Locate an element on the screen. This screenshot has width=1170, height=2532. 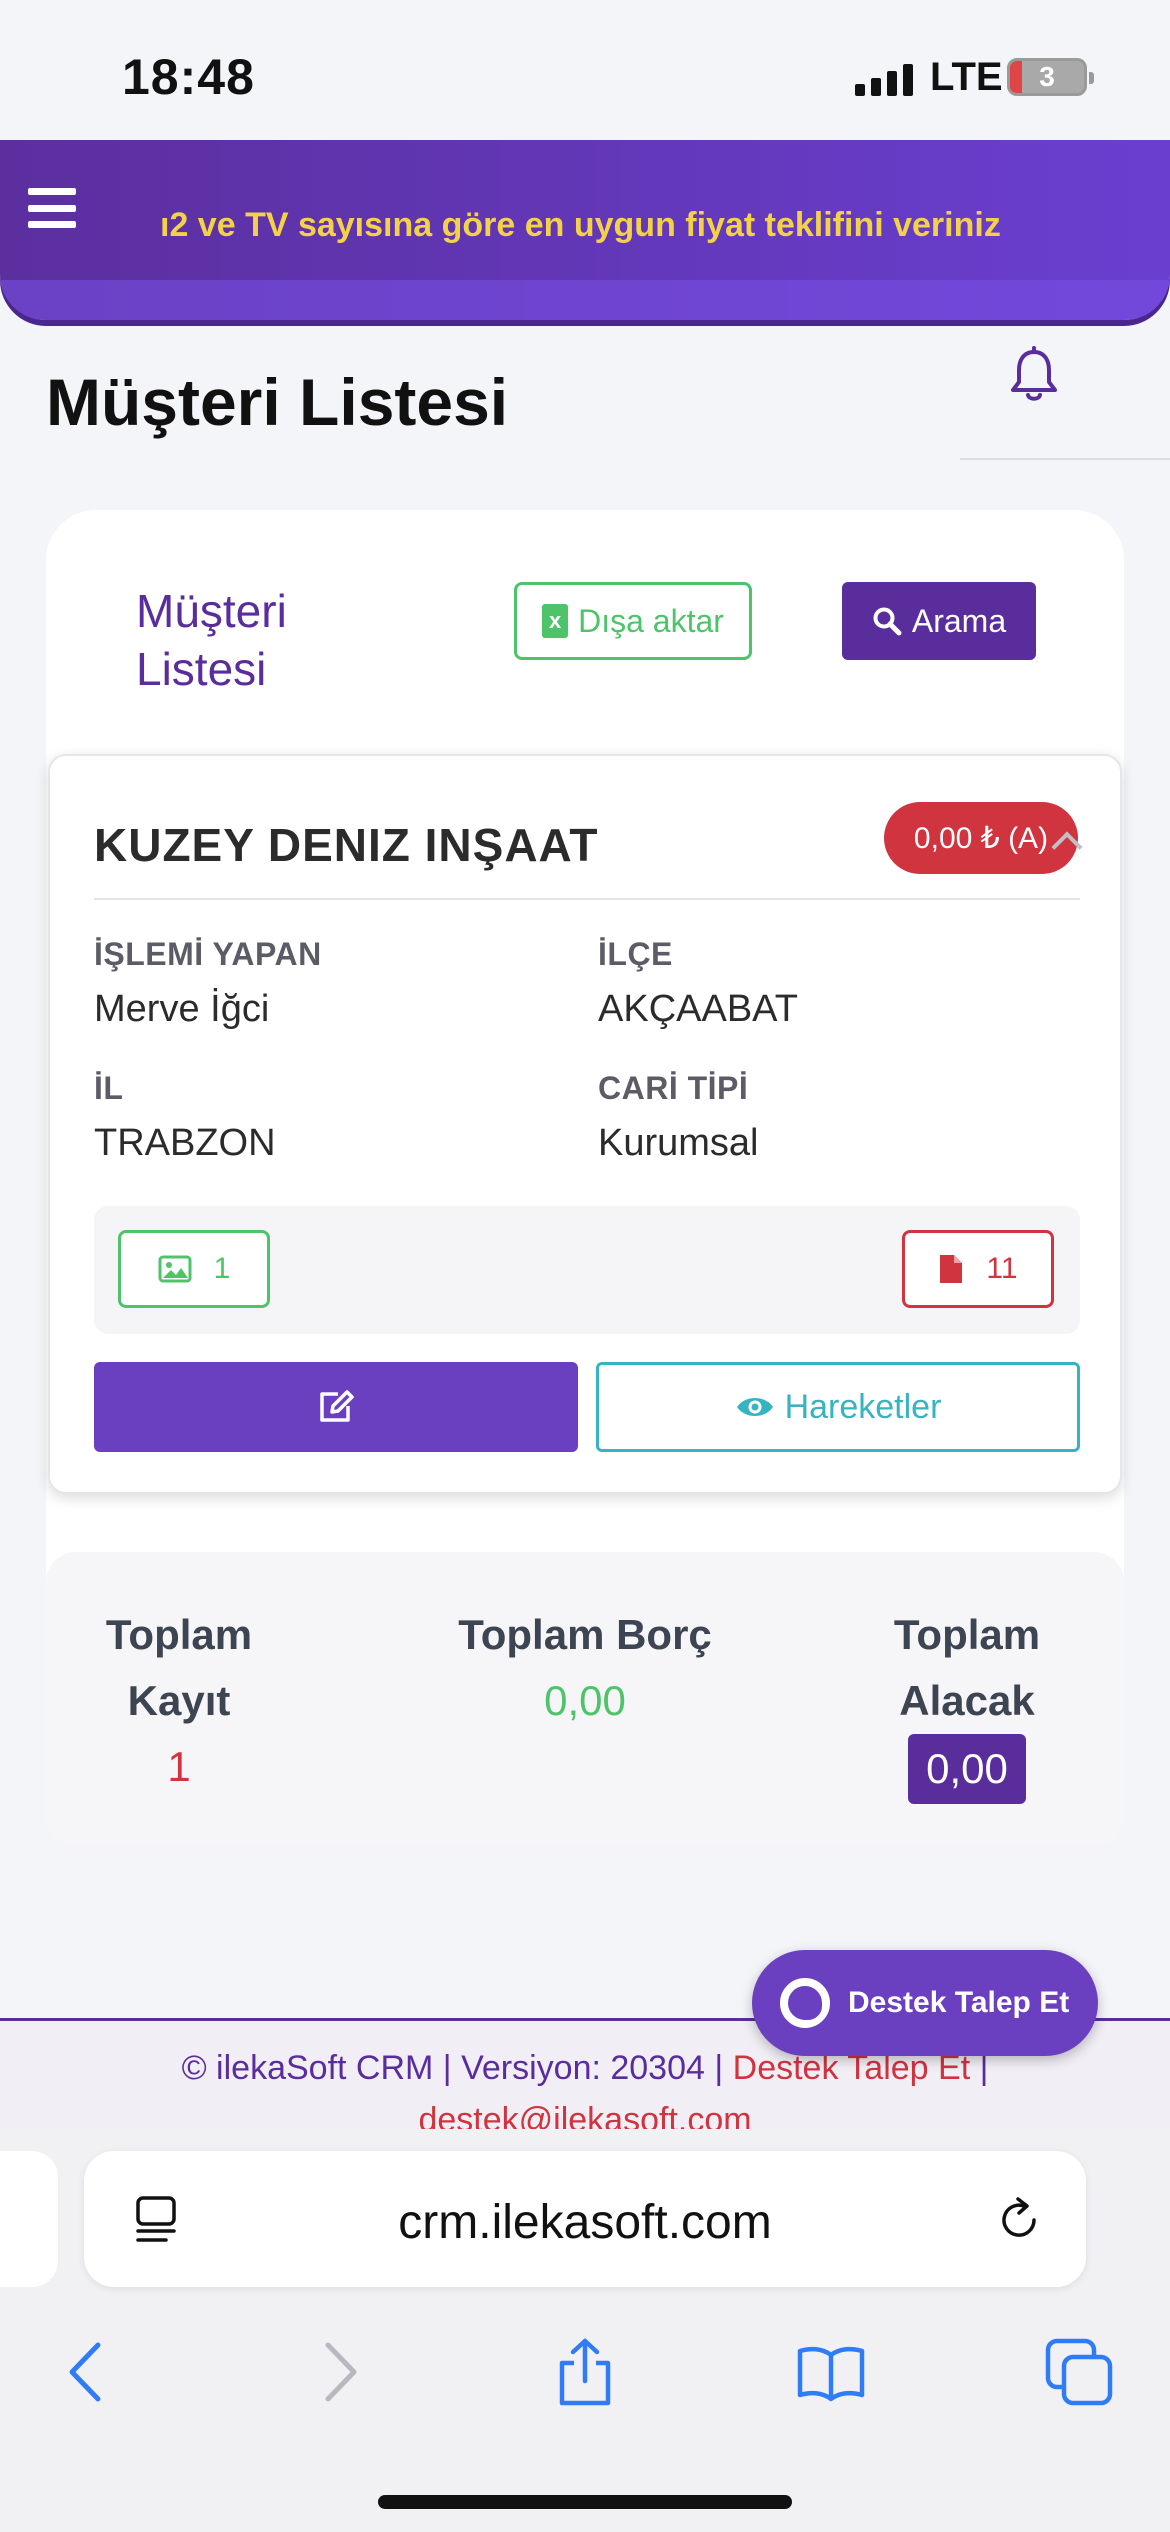
url-text: crm.ilekasoft.com is located at coordinates (585, 2222).